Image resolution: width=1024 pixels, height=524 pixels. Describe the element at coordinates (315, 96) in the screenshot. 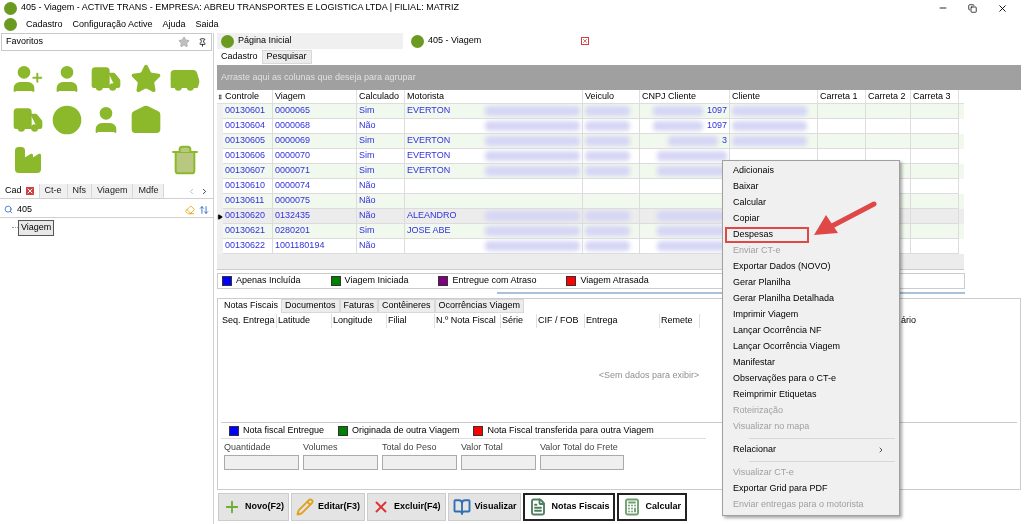

I see `column-header: Viagem` at that location.